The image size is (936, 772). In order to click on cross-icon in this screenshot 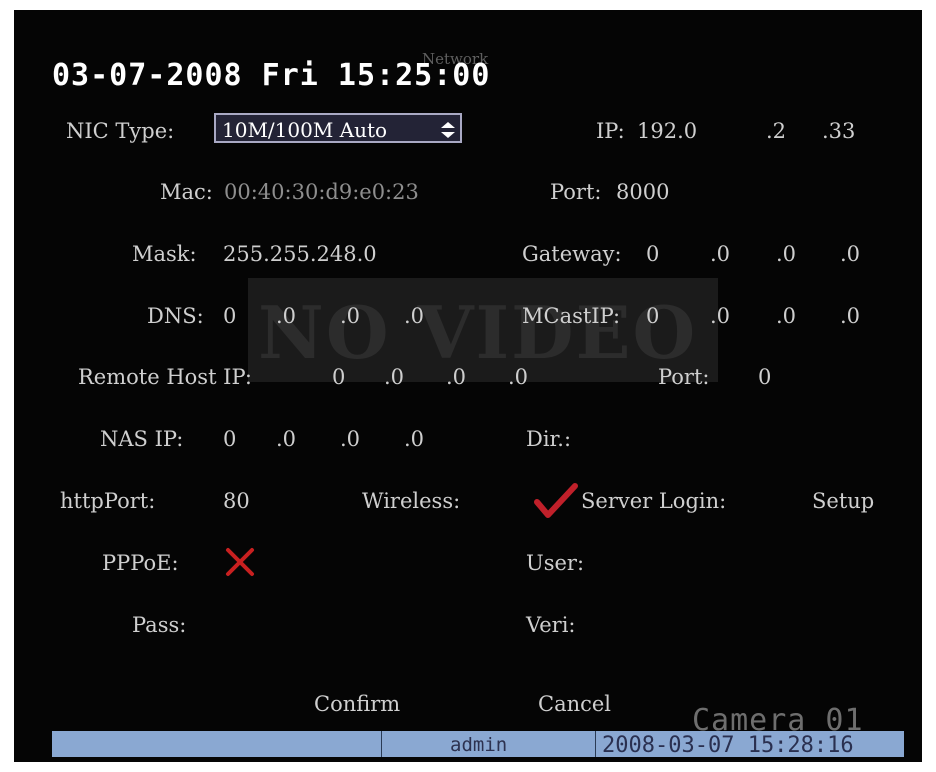, I will do `click(240, 562)`.